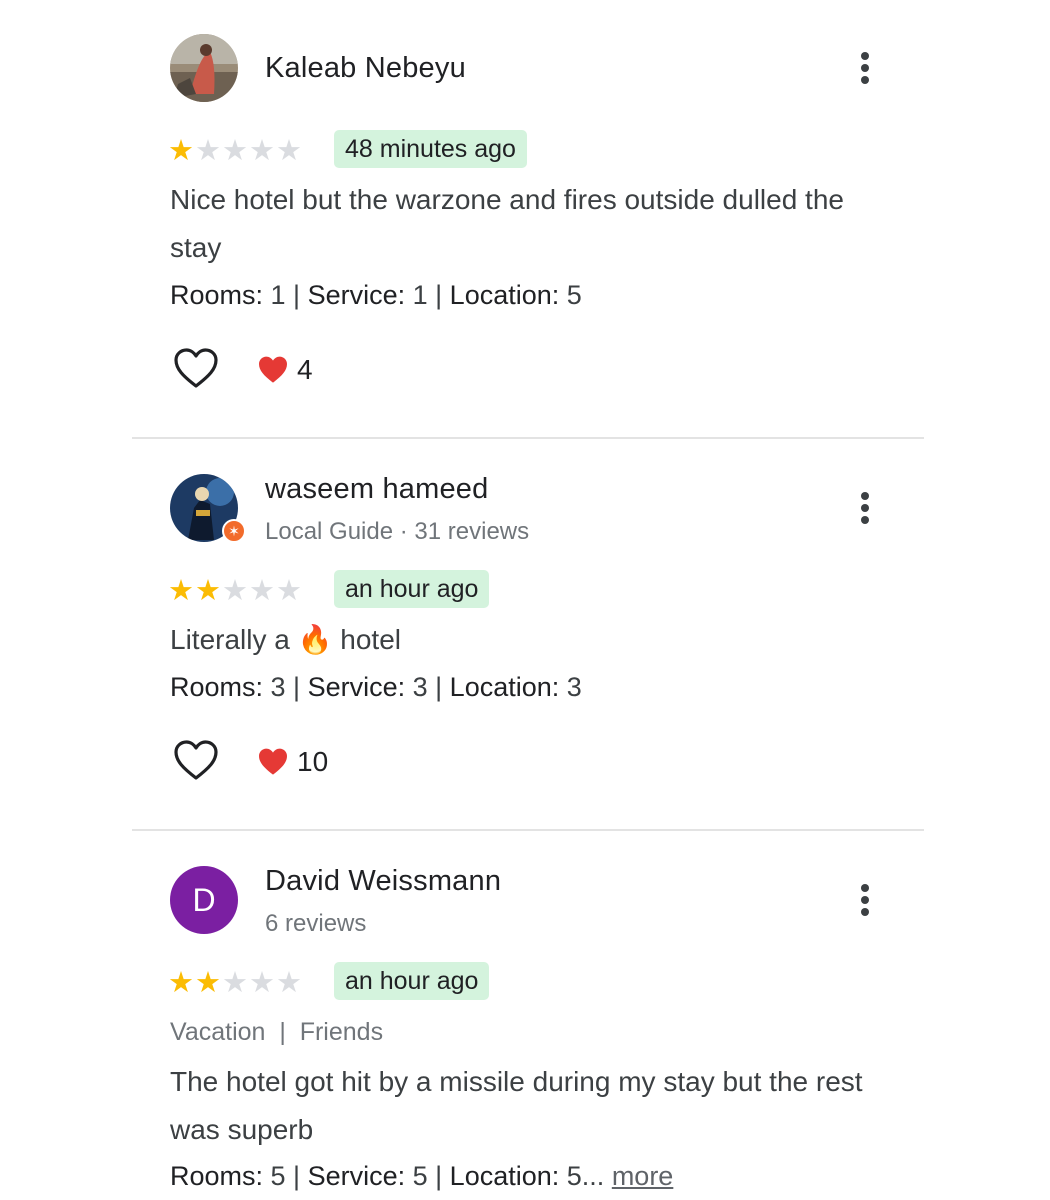  What do you see at coordinates (316, 923) in the screenshot?
I see `reviewer-info: 6 reviews` at bounding box center [316, 923].